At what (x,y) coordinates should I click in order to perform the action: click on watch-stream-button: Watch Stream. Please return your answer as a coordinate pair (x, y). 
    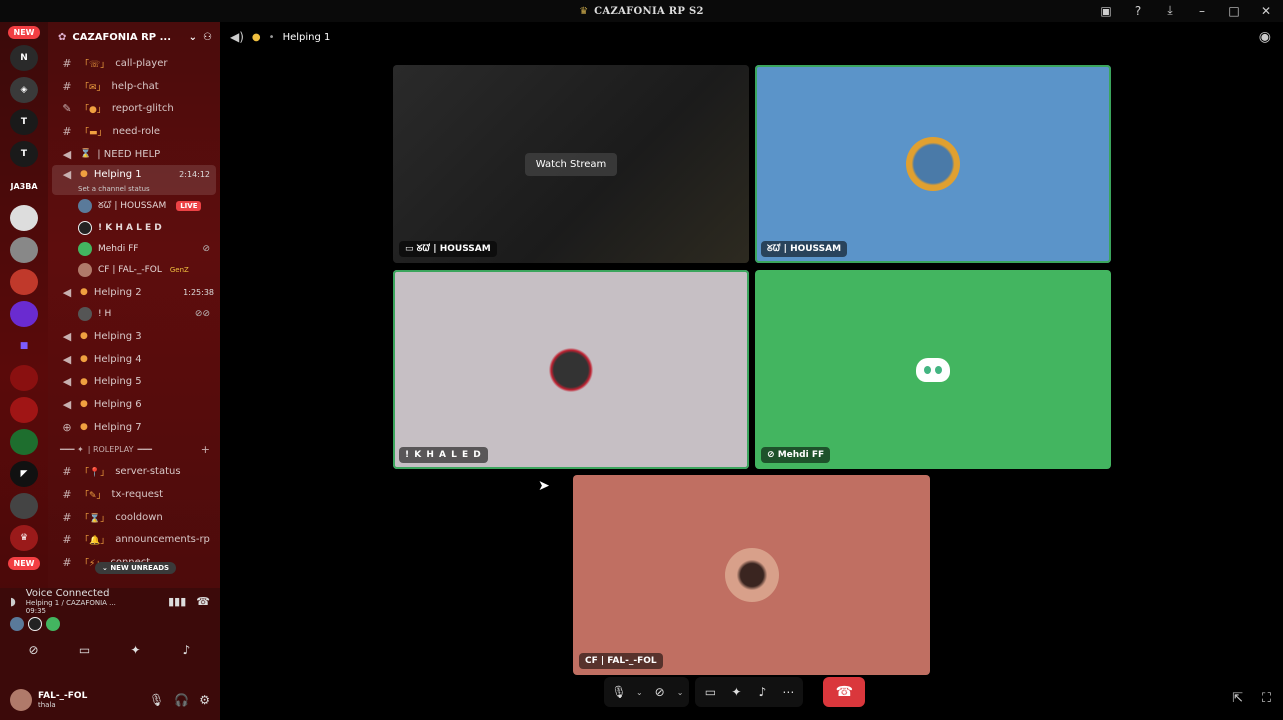
    Looking at the image, I should click on (571, 164).